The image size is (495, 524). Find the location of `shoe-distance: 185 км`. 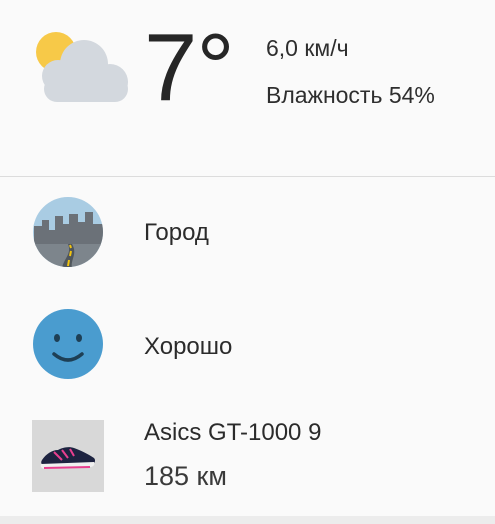

shoe-distance: 185 км is located at coordinates (185, 476).